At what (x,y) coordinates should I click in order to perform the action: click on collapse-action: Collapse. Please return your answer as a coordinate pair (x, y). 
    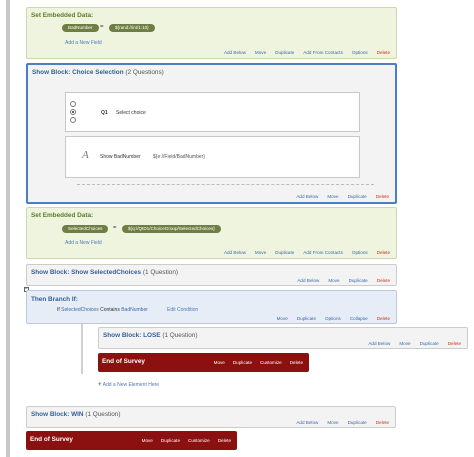
    Looking at the image, I should click on (359, 318).